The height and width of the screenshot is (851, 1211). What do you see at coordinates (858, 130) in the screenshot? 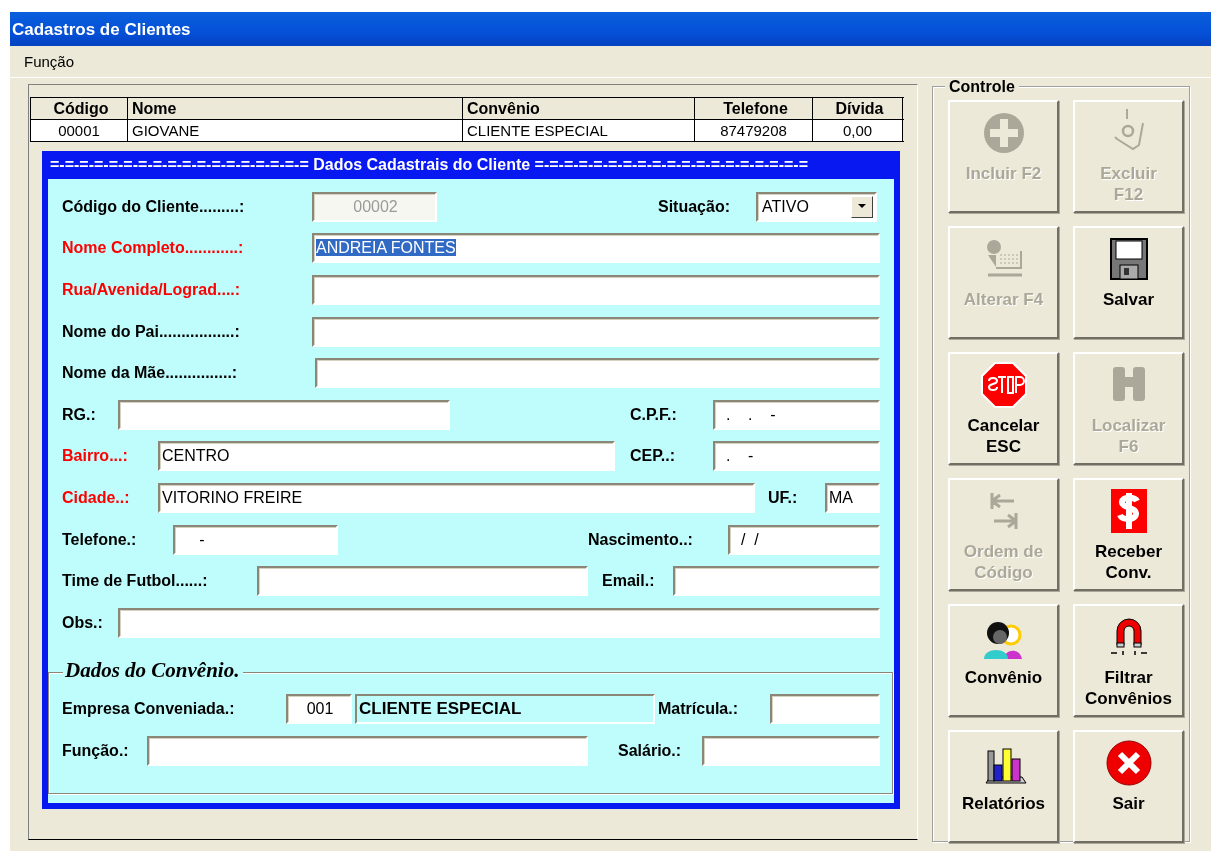
I see `table-cell: 0,00` at bounding box center [858, 130].